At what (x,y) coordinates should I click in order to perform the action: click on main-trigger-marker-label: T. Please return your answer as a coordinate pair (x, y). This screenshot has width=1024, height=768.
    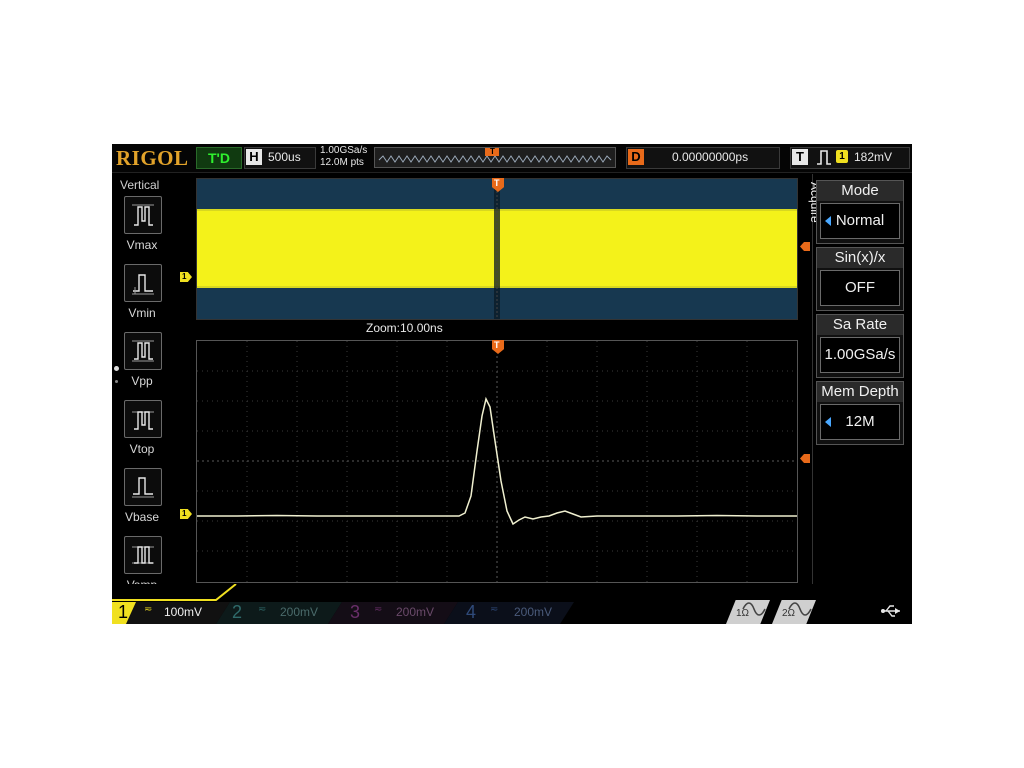
    Looking at the image, I should click on (497, 183).